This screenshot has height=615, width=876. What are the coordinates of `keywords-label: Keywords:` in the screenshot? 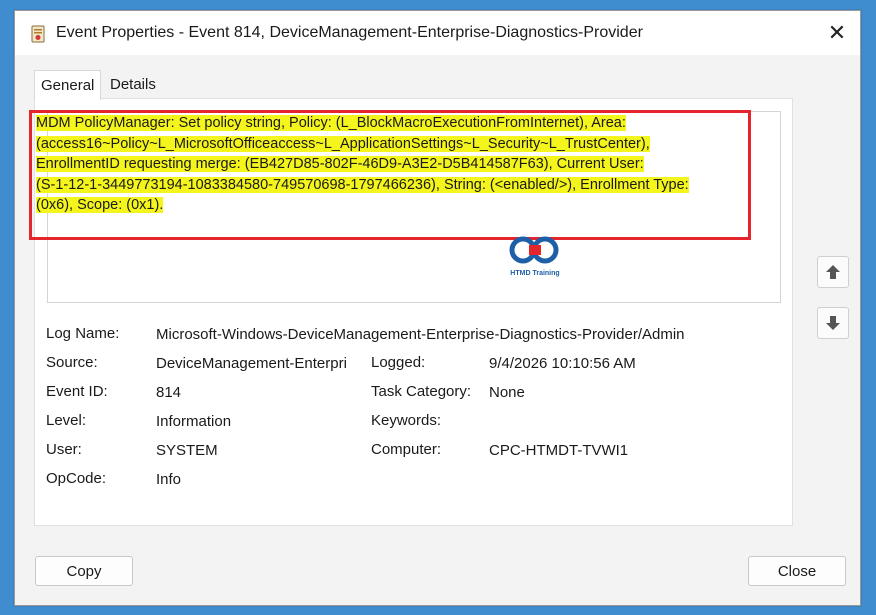 It's located at (406, 420).